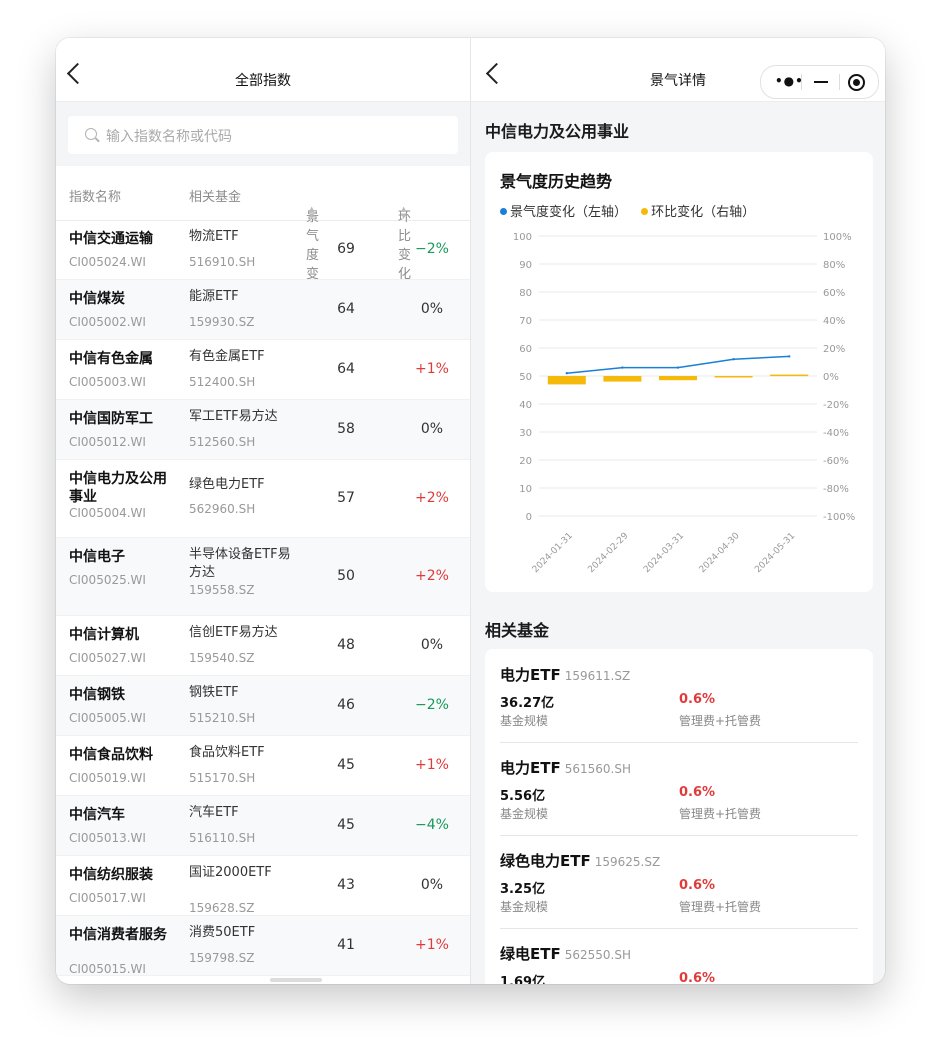  Describe the element at coordinates (553, 553) in the screenshot. I see `x-axis-tick-label: 2024-01-31` at that location.